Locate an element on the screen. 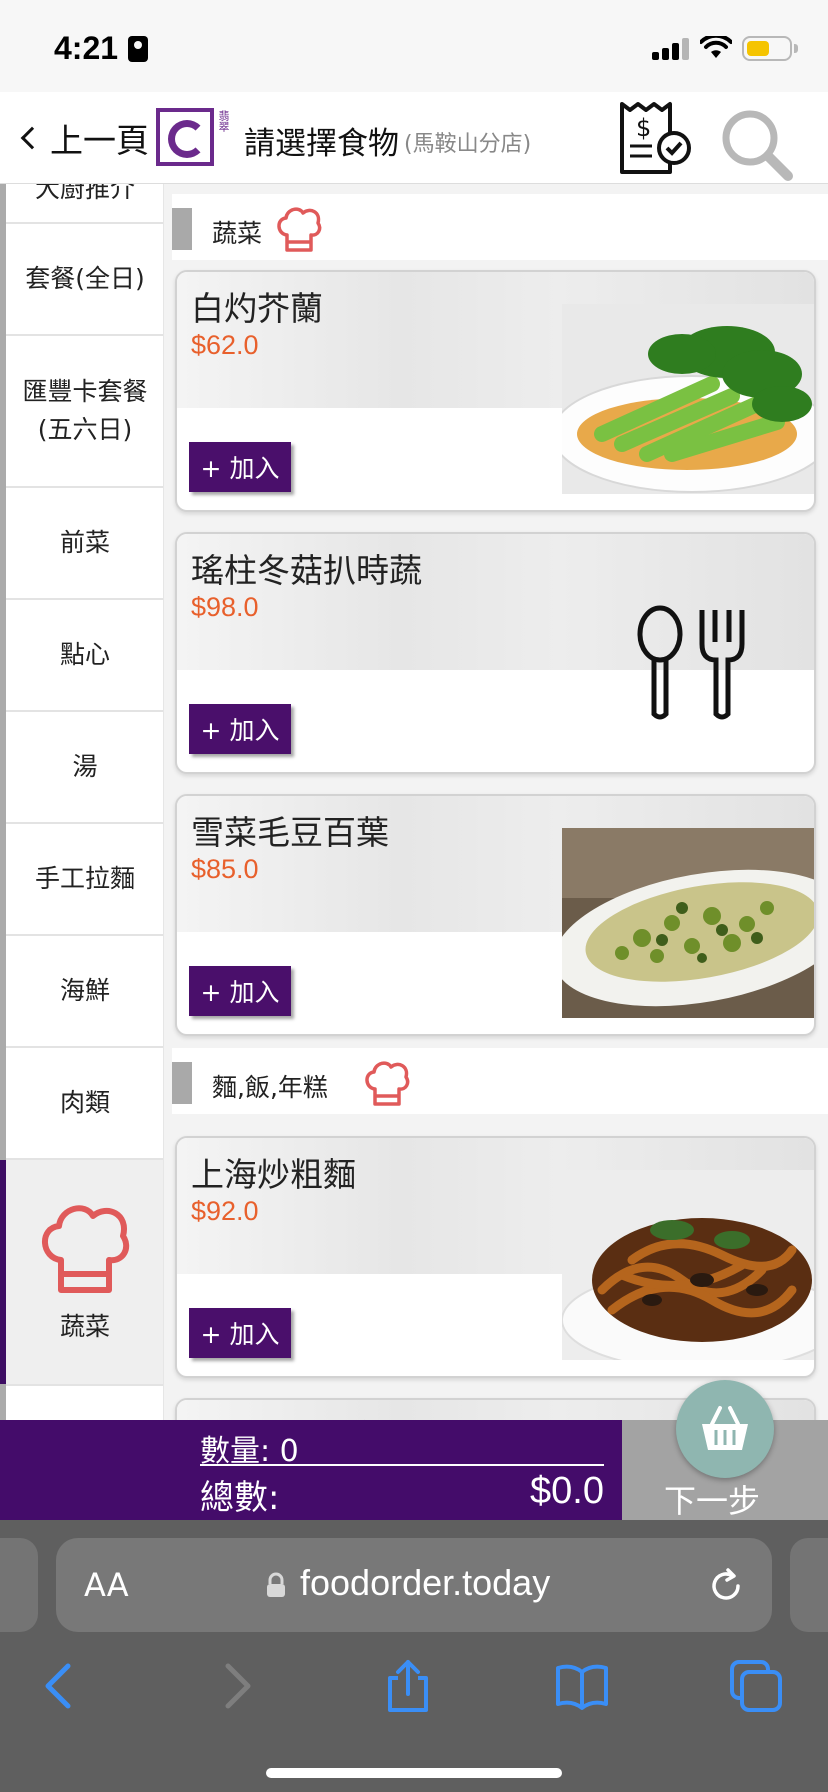 The width and height of the screenshot is (828, 1792). address-bar: AA foodorder.today is located at coordinates (414, 1585).